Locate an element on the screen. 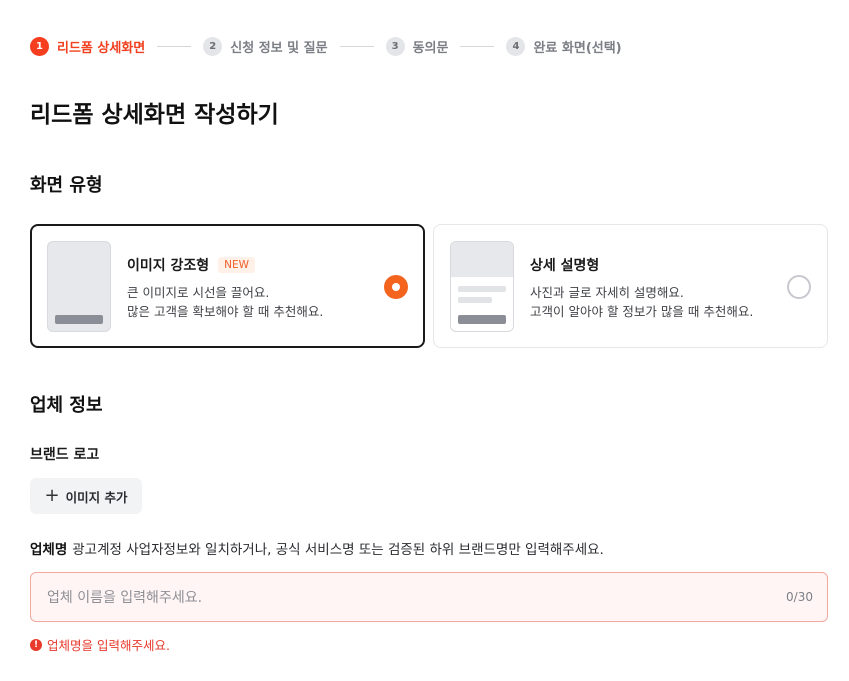  option-desc-line: 고객이 알아야 할 정보가 많을 때 추천해요. is located at coordinates (642, 311).